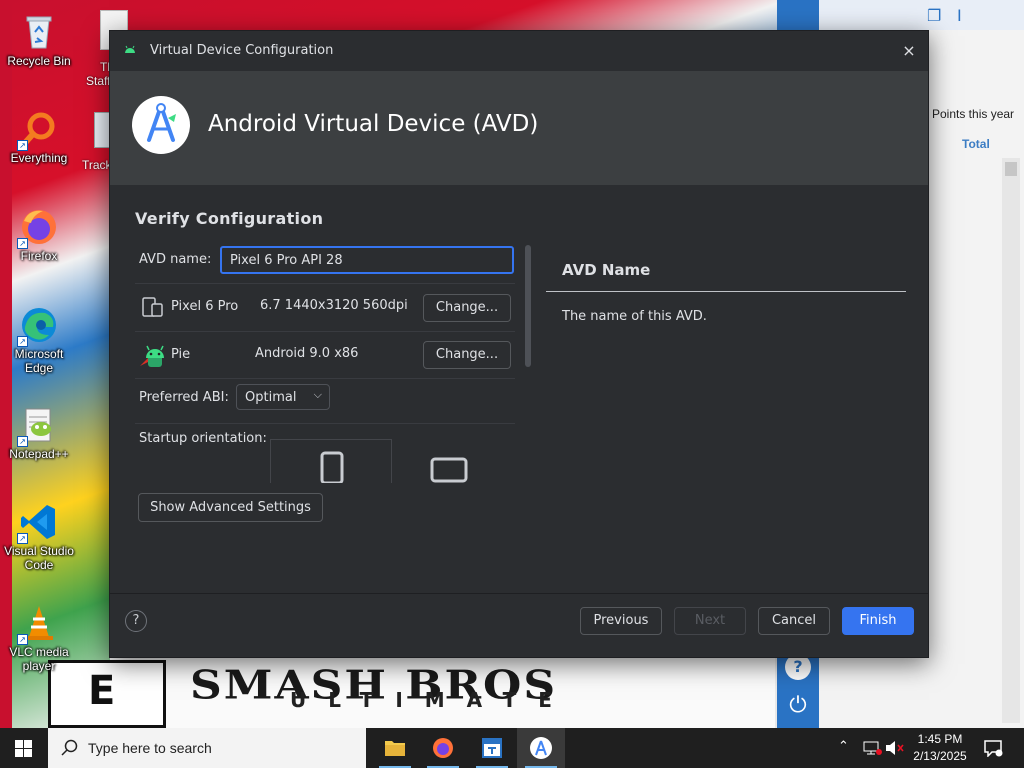 This screenshot has height=768, width=1024. Describe the element at coordinates (621, 621) in the screenshot. I see `previous-button: Previous` at that location.